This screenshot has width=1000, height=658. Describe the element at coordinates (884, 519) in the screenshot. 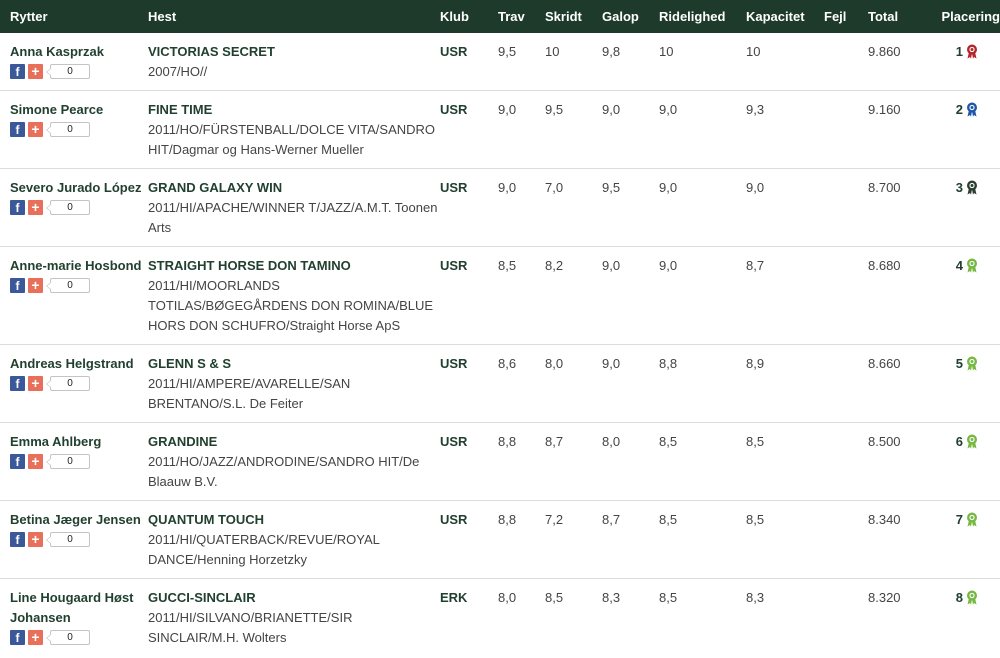

I see `score-total: 8.340` at that location.